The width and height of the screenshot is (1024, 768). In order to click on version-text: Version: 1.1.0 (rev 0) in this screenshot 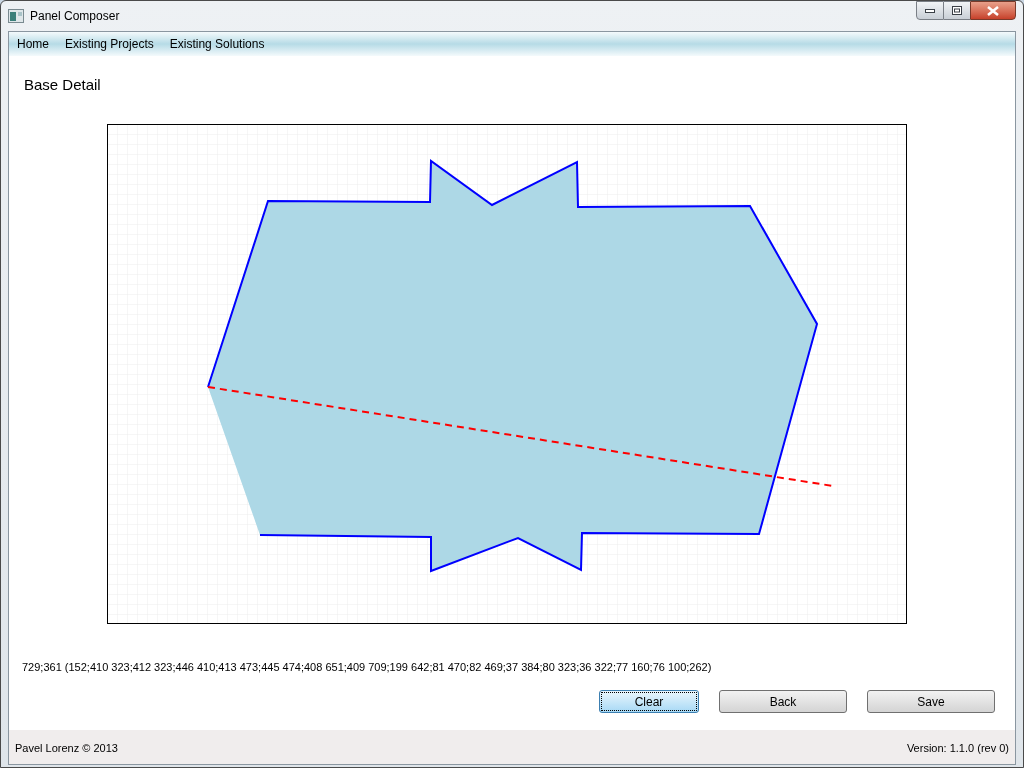, I will do `click(957, 748)`.